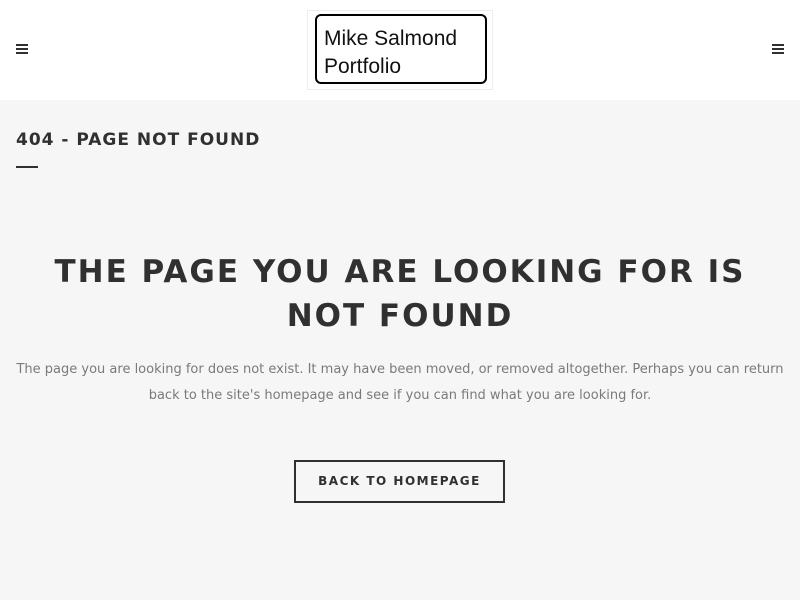 Image resolution: width=800 pixels, height=600 pixels. What do you see at coordinates (363, 66) in the screenshot?
I see `logo-line-2: Portfolio` at bounding box center [363, 66].